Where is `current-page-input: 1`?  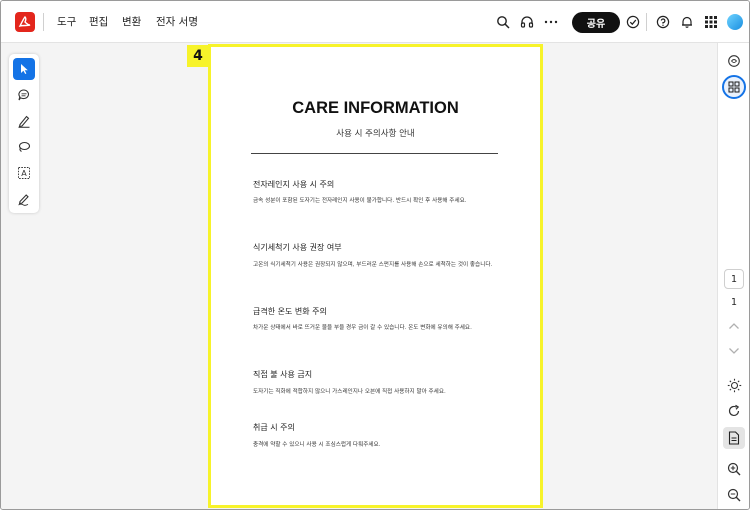 current-page-input: 1 is located at coordinates (734, 279).